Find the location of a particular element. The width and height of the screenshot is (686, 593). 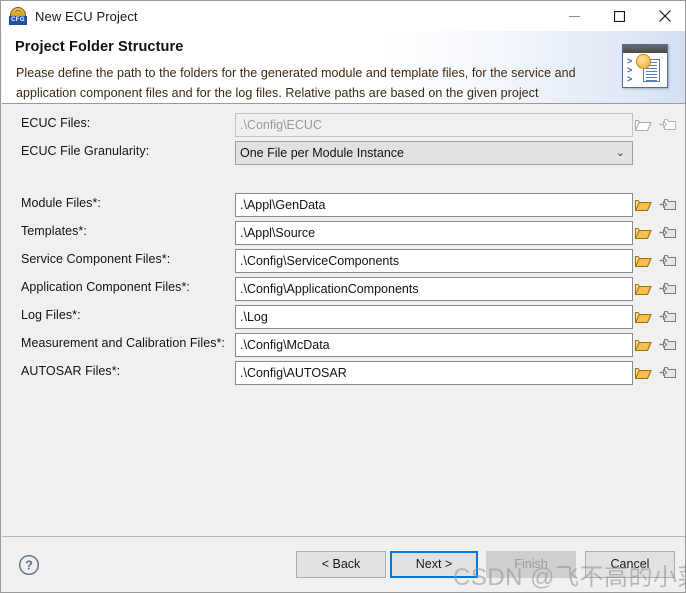

field-label: Application Component Files*: is located at coordinates (105, 287).